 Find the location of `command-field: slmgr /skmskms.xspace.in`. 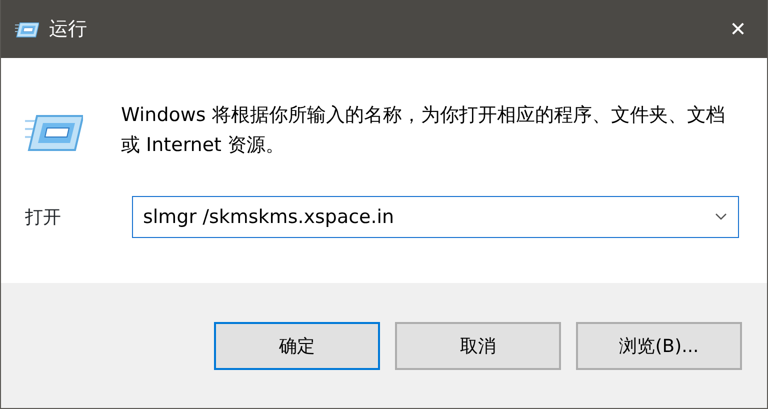

command-field: slmgr /skmskms.xspace.in is located at coordinates (435, 217).